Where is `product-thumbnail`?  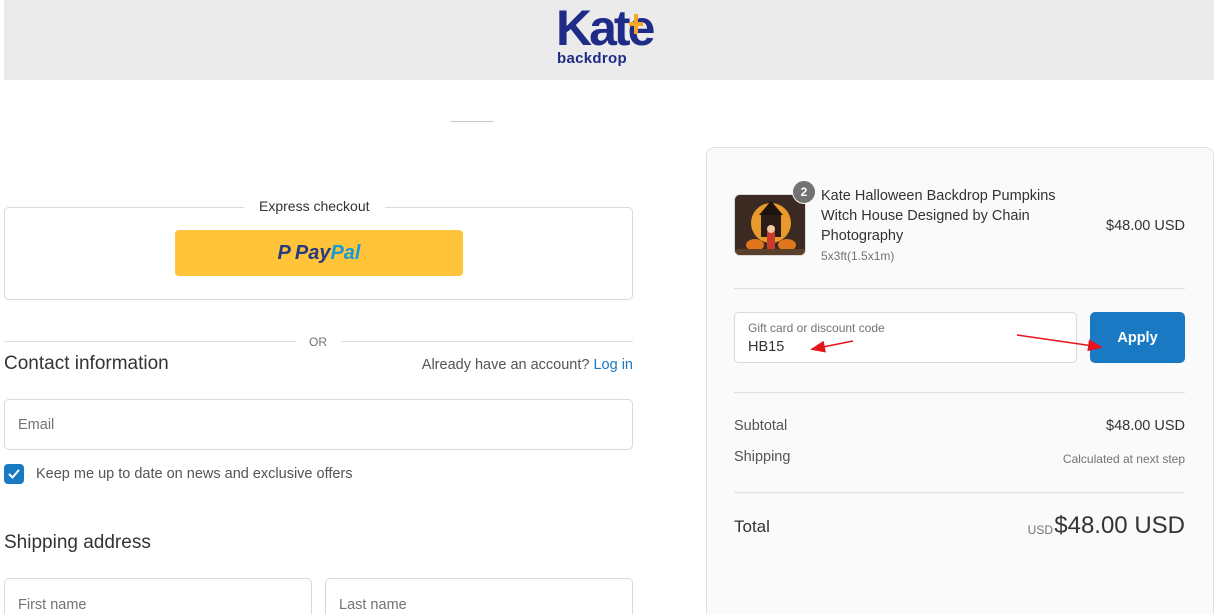 product-thumbnail is located at coordinates (770, 225).